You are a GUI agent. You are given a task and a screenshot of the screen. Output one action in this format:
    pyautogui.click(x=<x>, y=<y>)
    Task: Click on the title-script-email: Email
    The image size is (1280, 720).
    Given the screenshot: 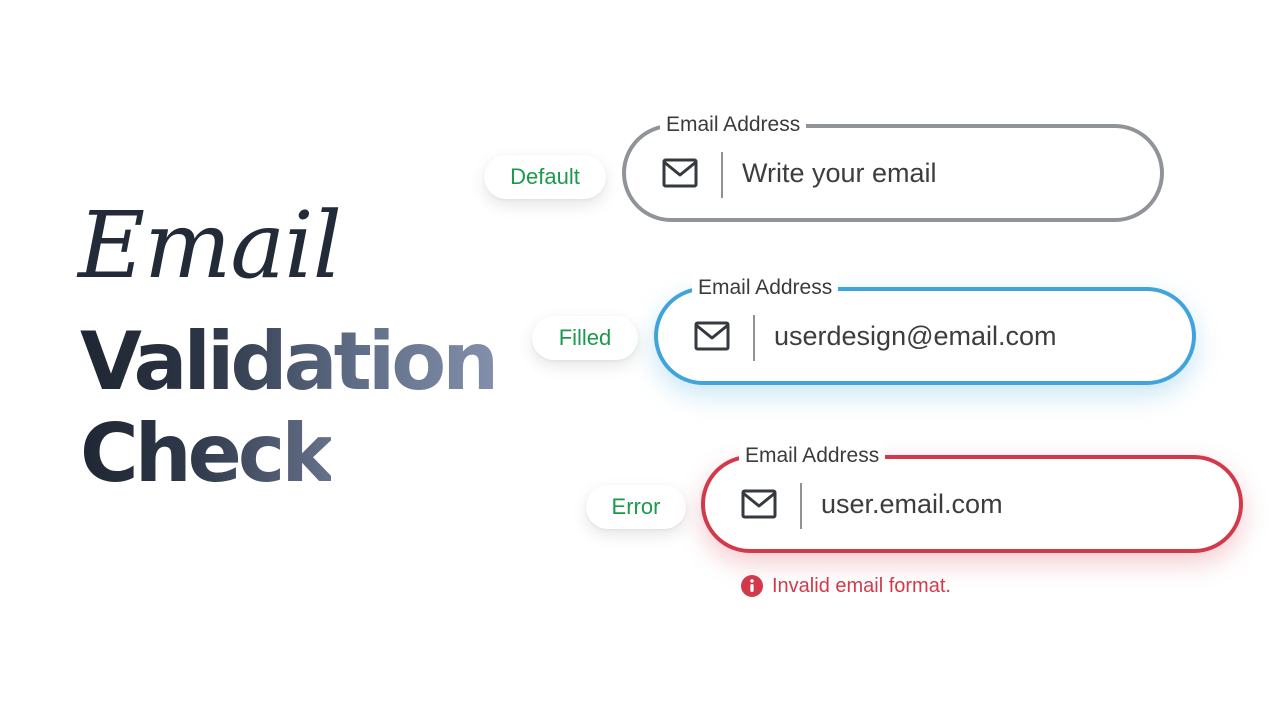 What is the action you would take?
    pyautogui.click(x=210, y=245)
    